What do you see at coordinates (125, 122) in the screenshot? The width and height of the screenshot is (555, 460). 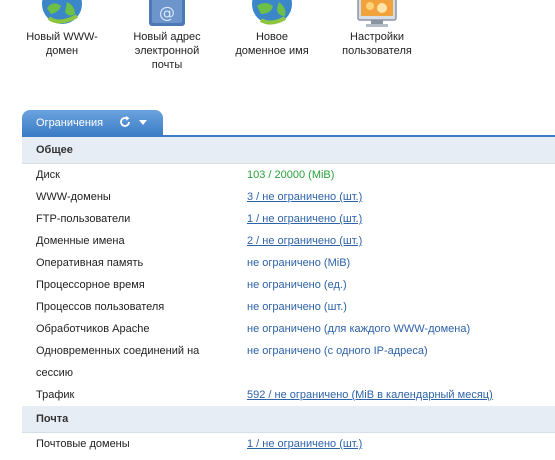 I see `refresh-icon` at bounding box center [125, 122].